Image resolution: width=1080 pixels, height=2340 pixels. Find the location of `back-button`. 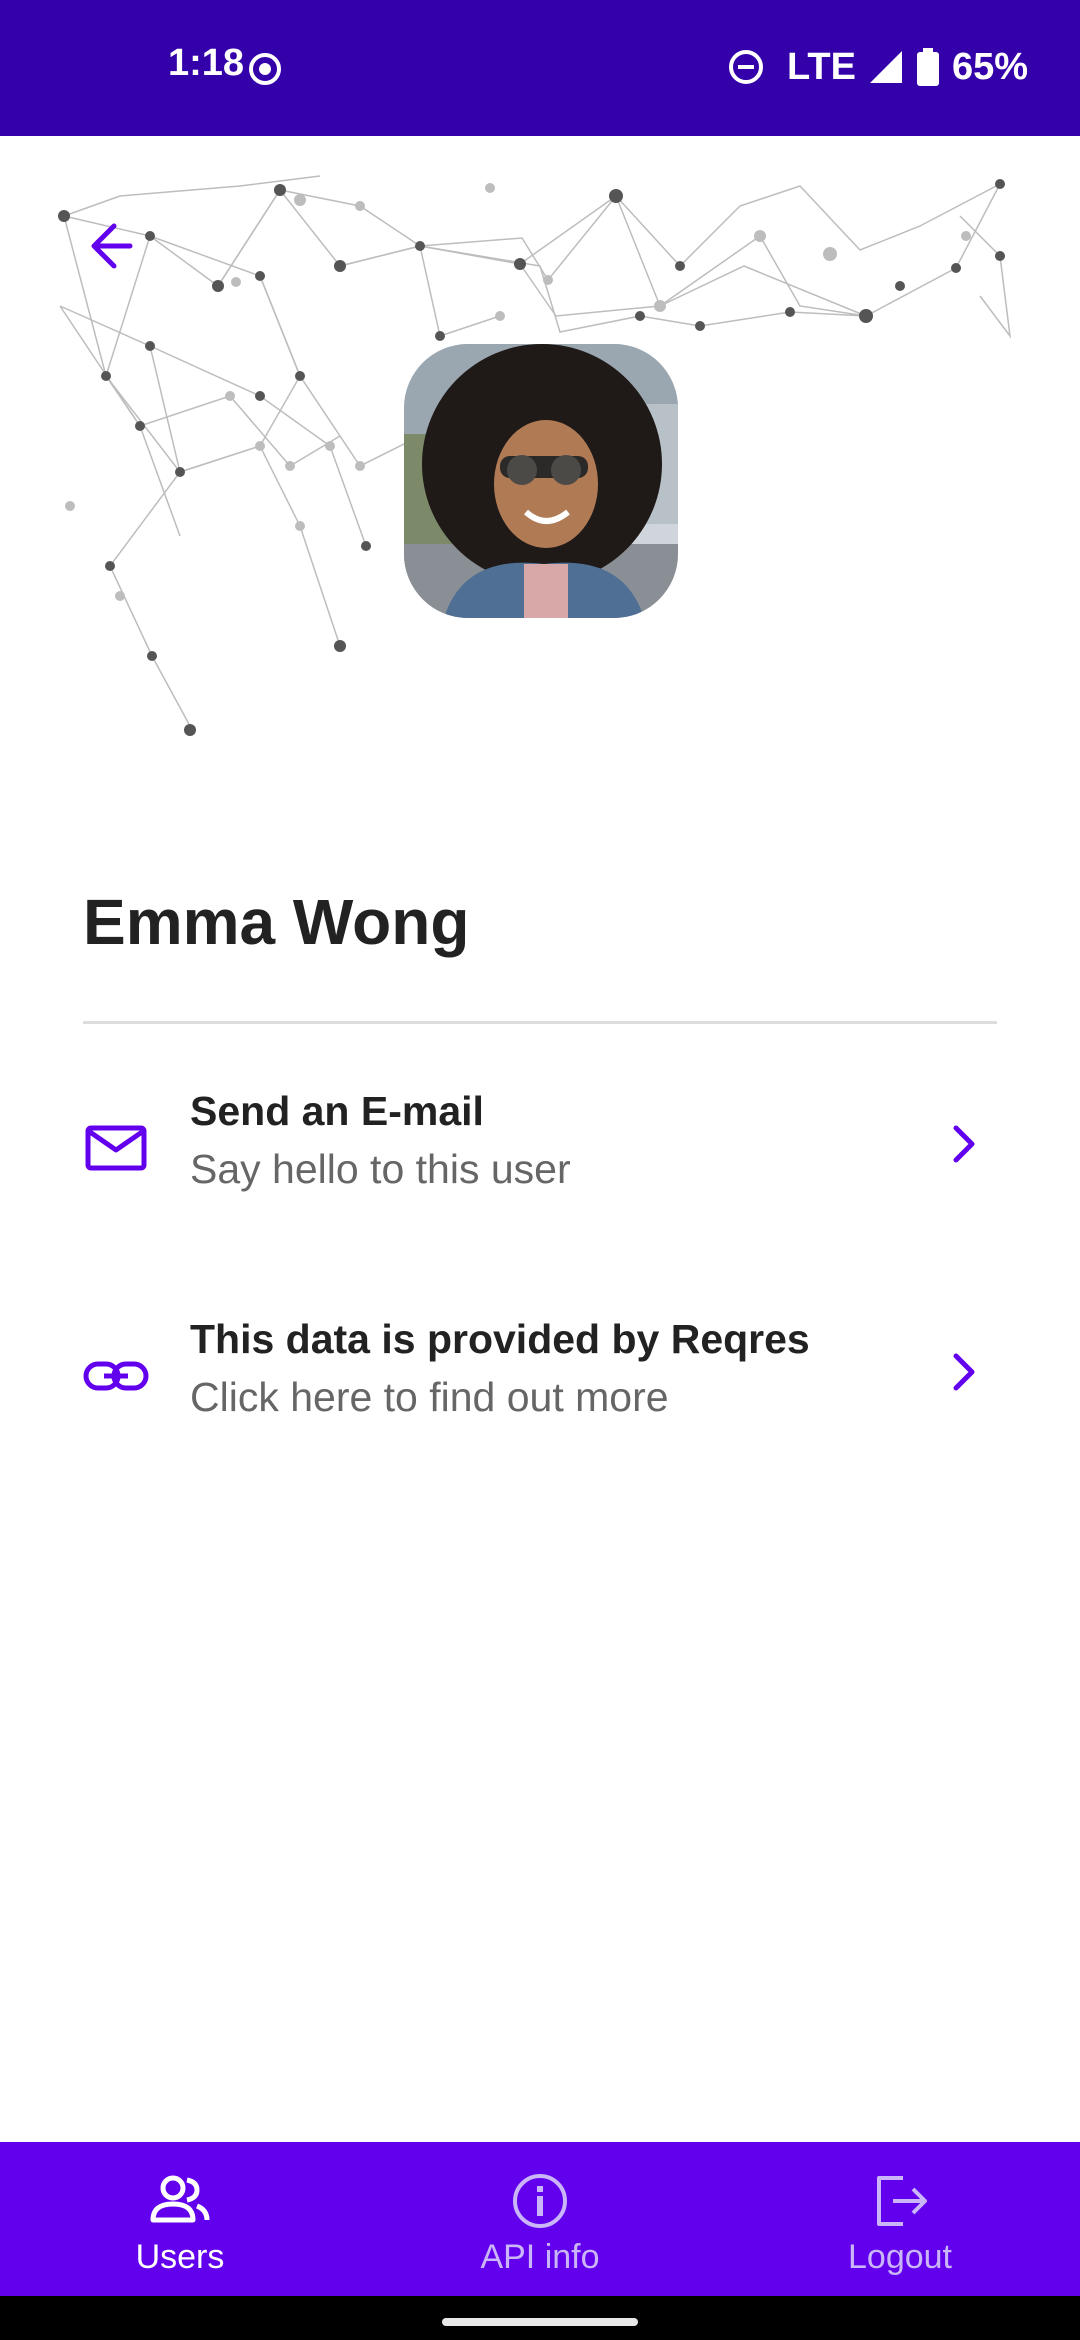

back-button is located at coordinates (116, 246).